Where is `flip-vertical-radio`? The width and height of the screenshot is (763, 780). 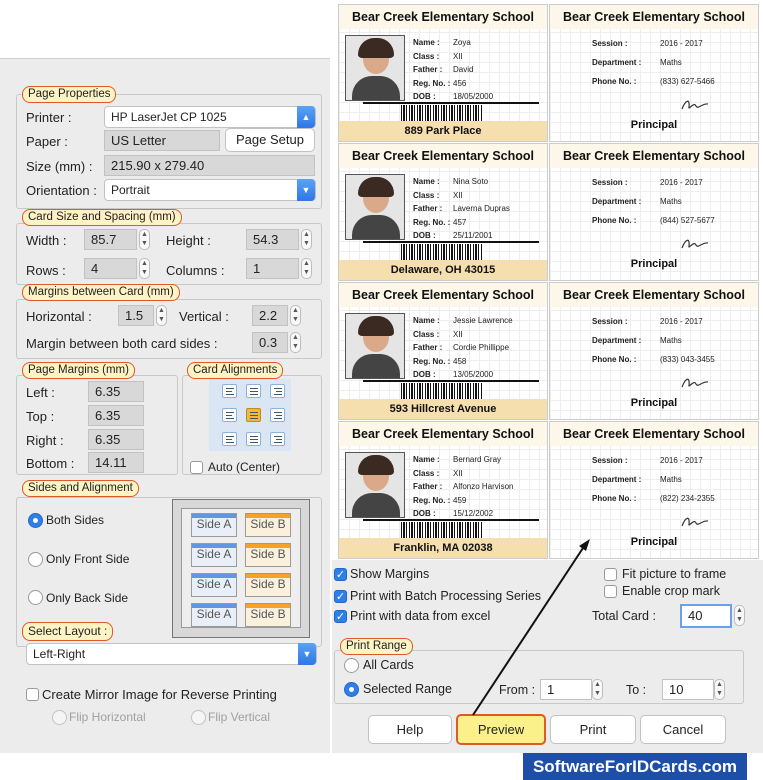
flip-vertical-radio is located at coordinates (198, 717).